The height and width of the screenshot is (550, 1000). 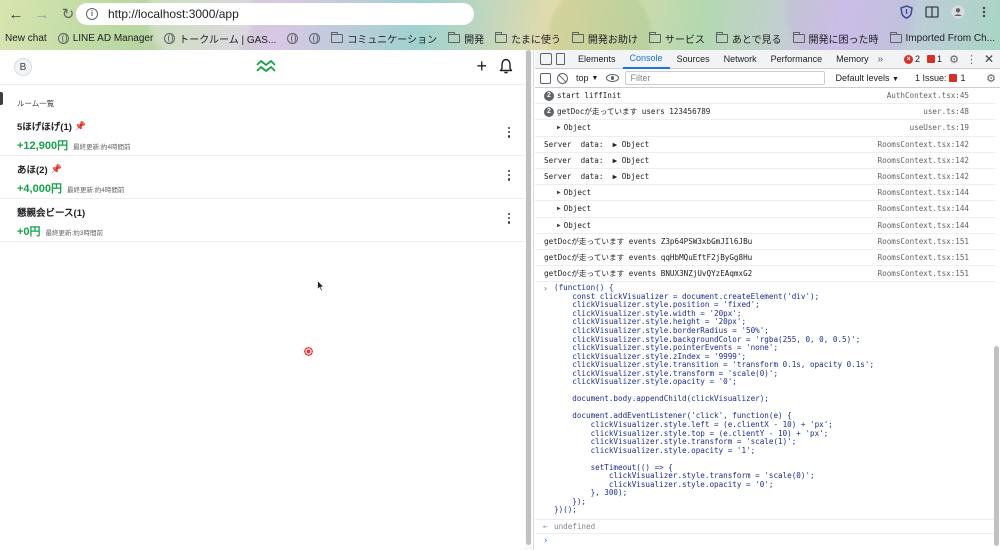 What do you see at coordinates (991, 78) in the screenshot?
I see `console-settings-gear-icon: ⚙` at bounding box center [991, 78].